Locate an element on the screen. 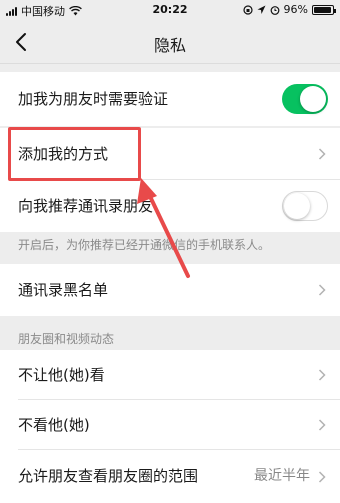 The width and height of the screenshot is (340, 503). add-methods-row: 添加我的方式 is located at coordinates (170, 154).